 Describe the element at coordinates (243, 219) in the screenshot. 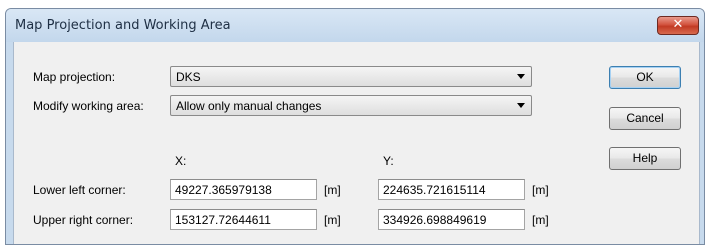

I see `upper-right-x-field: 153127.72644611` at that location.